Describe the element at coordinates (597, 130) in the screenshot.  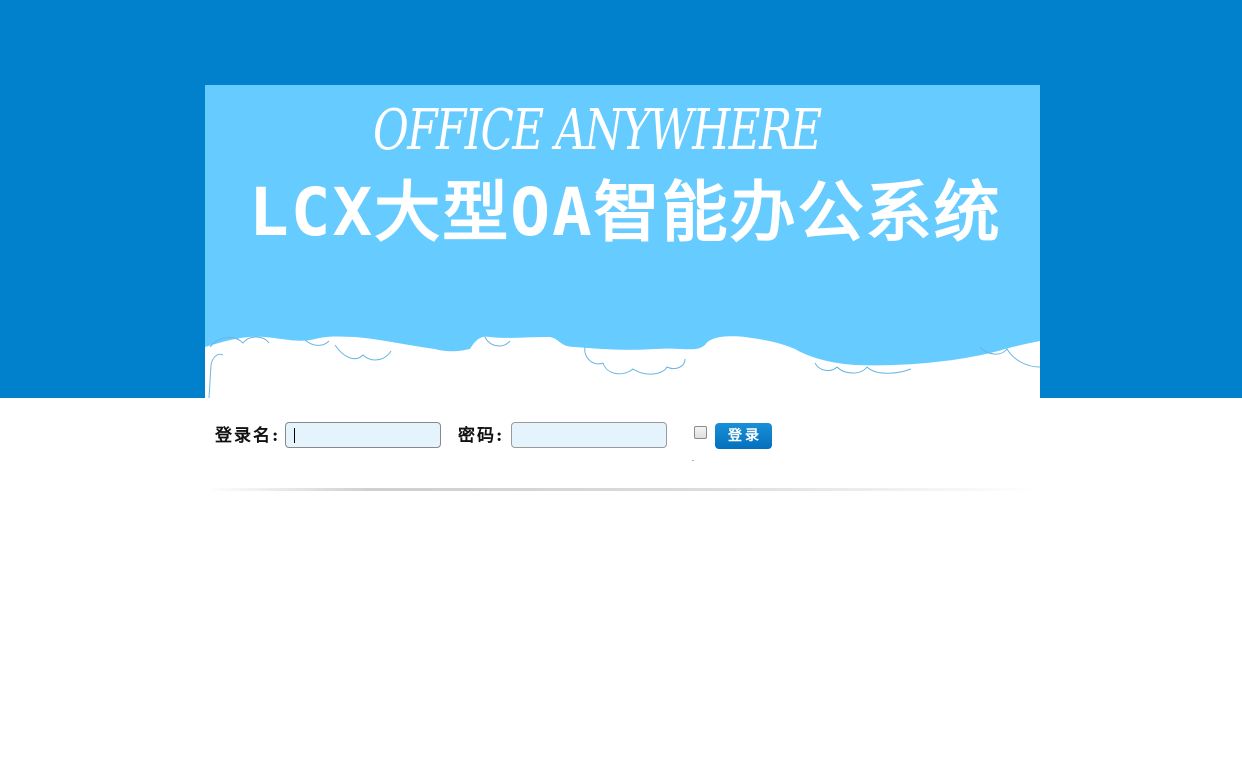
I see `banner-subtitle: OFFICE ANYWHERE` at that location.